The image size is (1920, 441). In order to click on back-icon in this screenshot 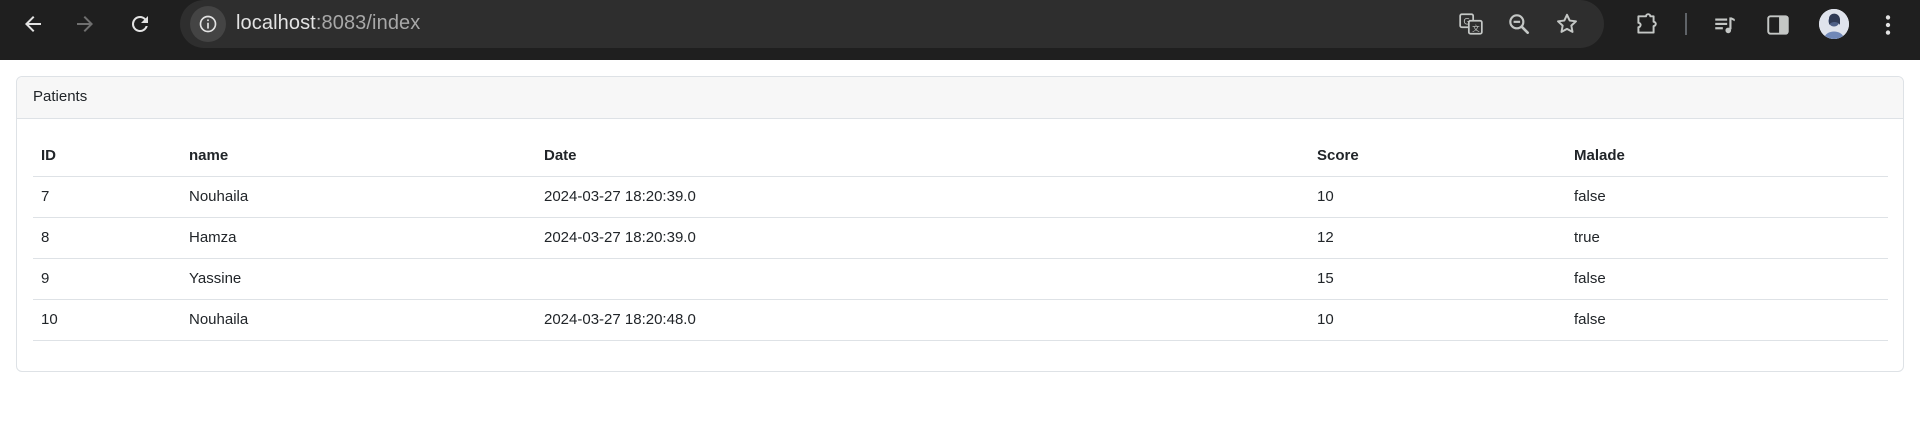, I will do `click(33, 24)`.